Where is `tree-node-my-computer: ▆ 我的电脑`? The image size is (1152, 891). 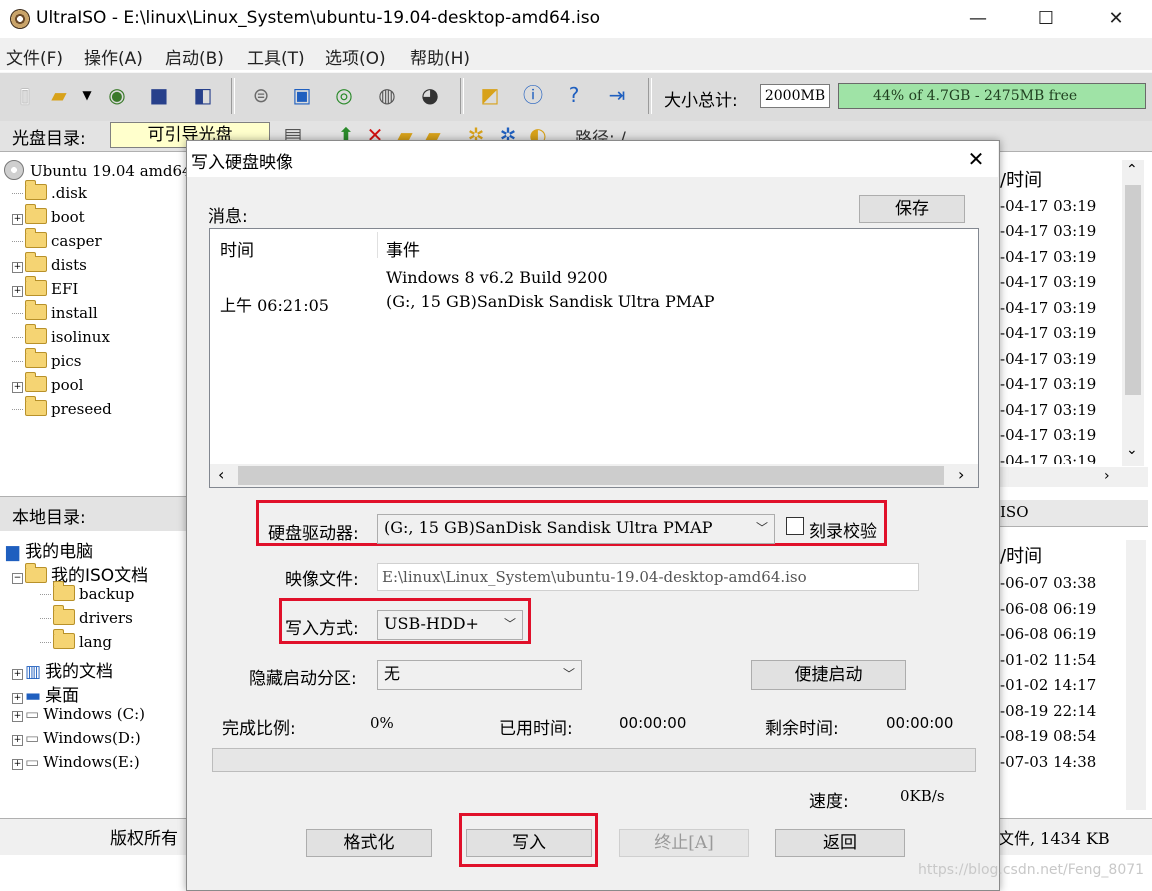 tree-node-my-computer: ▆ 我的电脑 is located at coordinates (49, 549).